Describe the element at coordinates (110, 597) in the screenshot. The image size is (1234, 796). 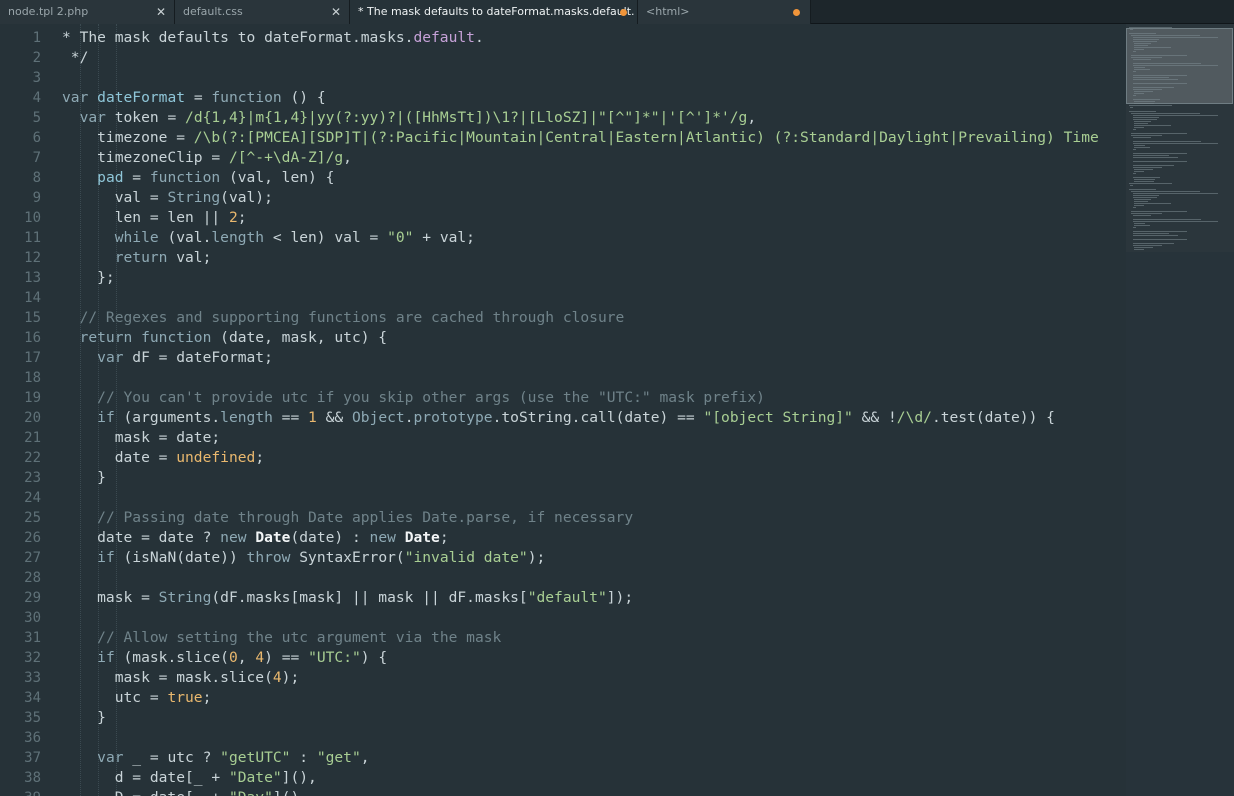
I see `code-token: mask =` at that location.